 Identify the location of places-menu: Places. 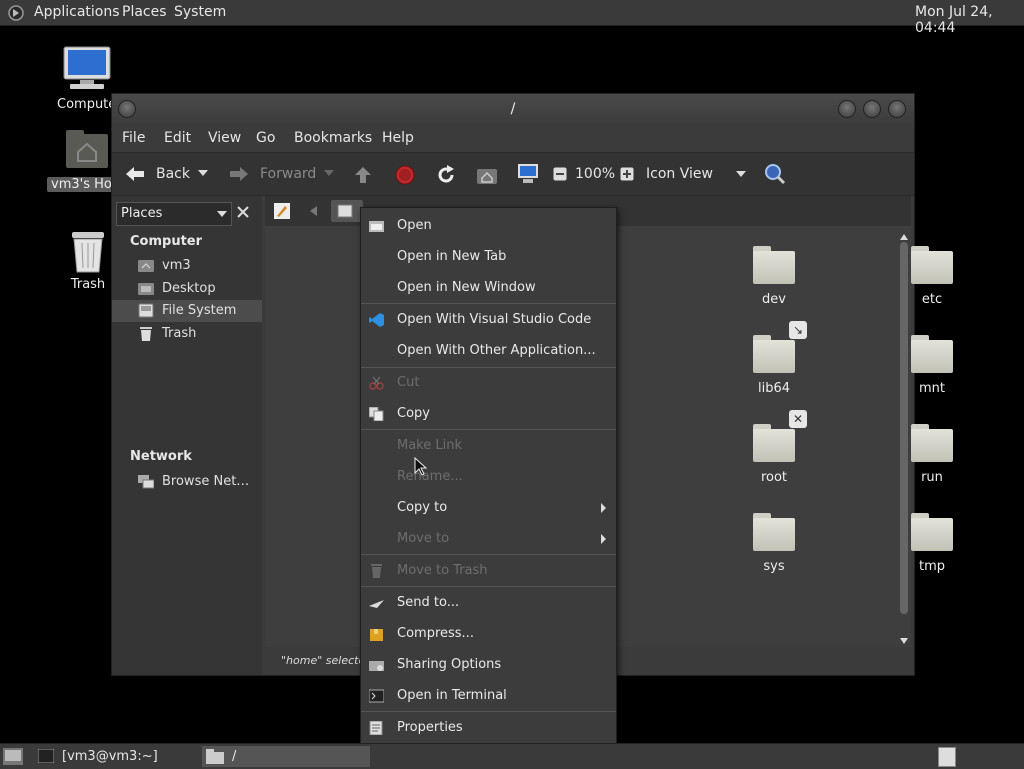
(144, 12).